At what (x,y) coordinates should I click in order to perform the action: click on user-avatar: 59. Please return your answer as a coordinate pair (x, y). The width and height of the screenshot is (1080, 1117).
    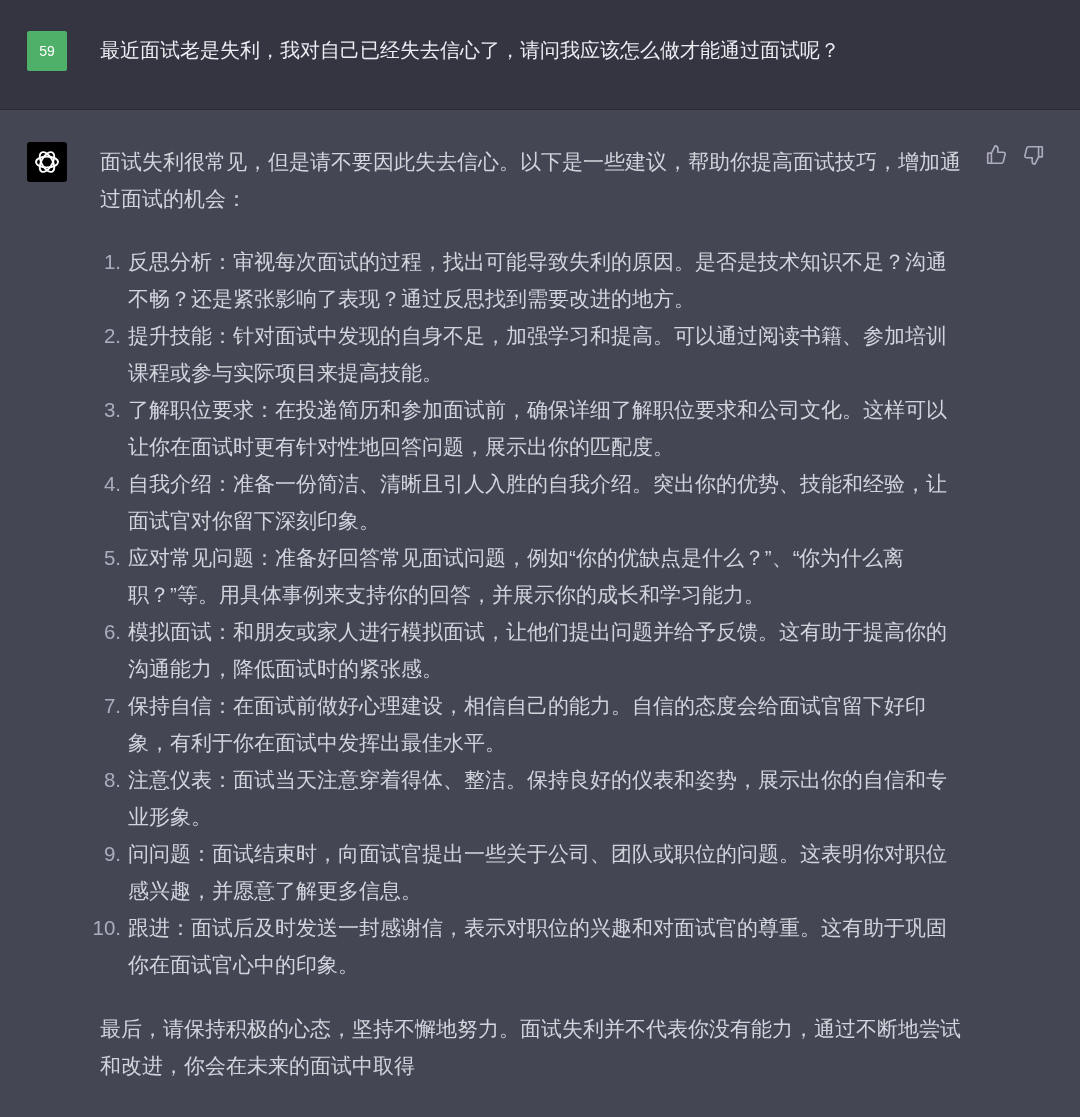
    Looking at the image, I should click on (47, 51).